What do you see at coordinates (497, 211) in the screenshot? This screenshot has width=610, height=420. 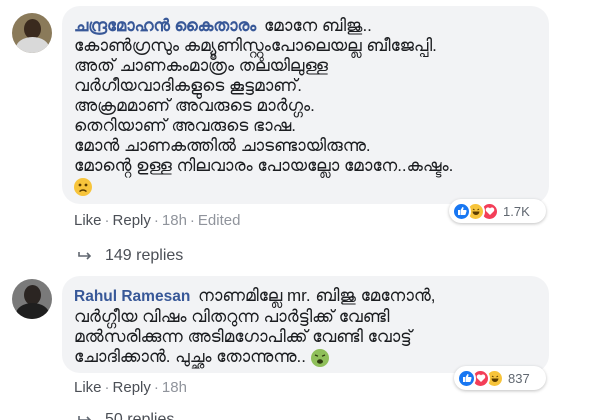 I see `reactions-summary: 1.7K` at bounding box center [497, 211].